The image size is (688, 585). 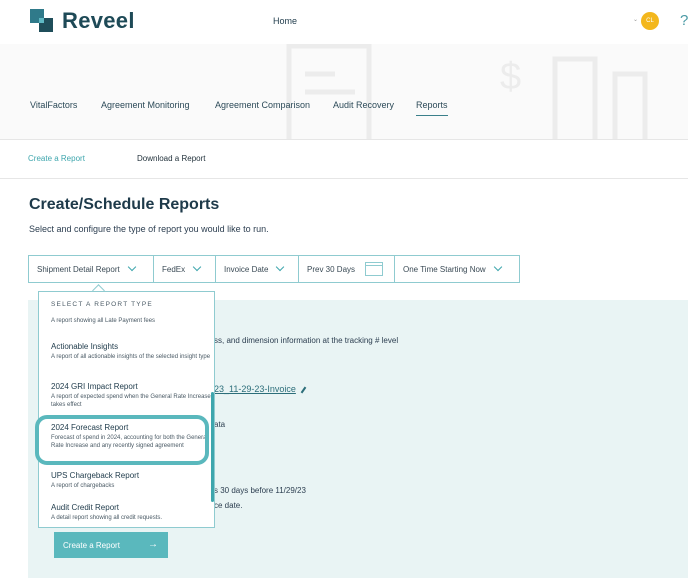 I want to click on dropdown-header: SELECT A REPORT TYPE, so click(x=102, y=304).